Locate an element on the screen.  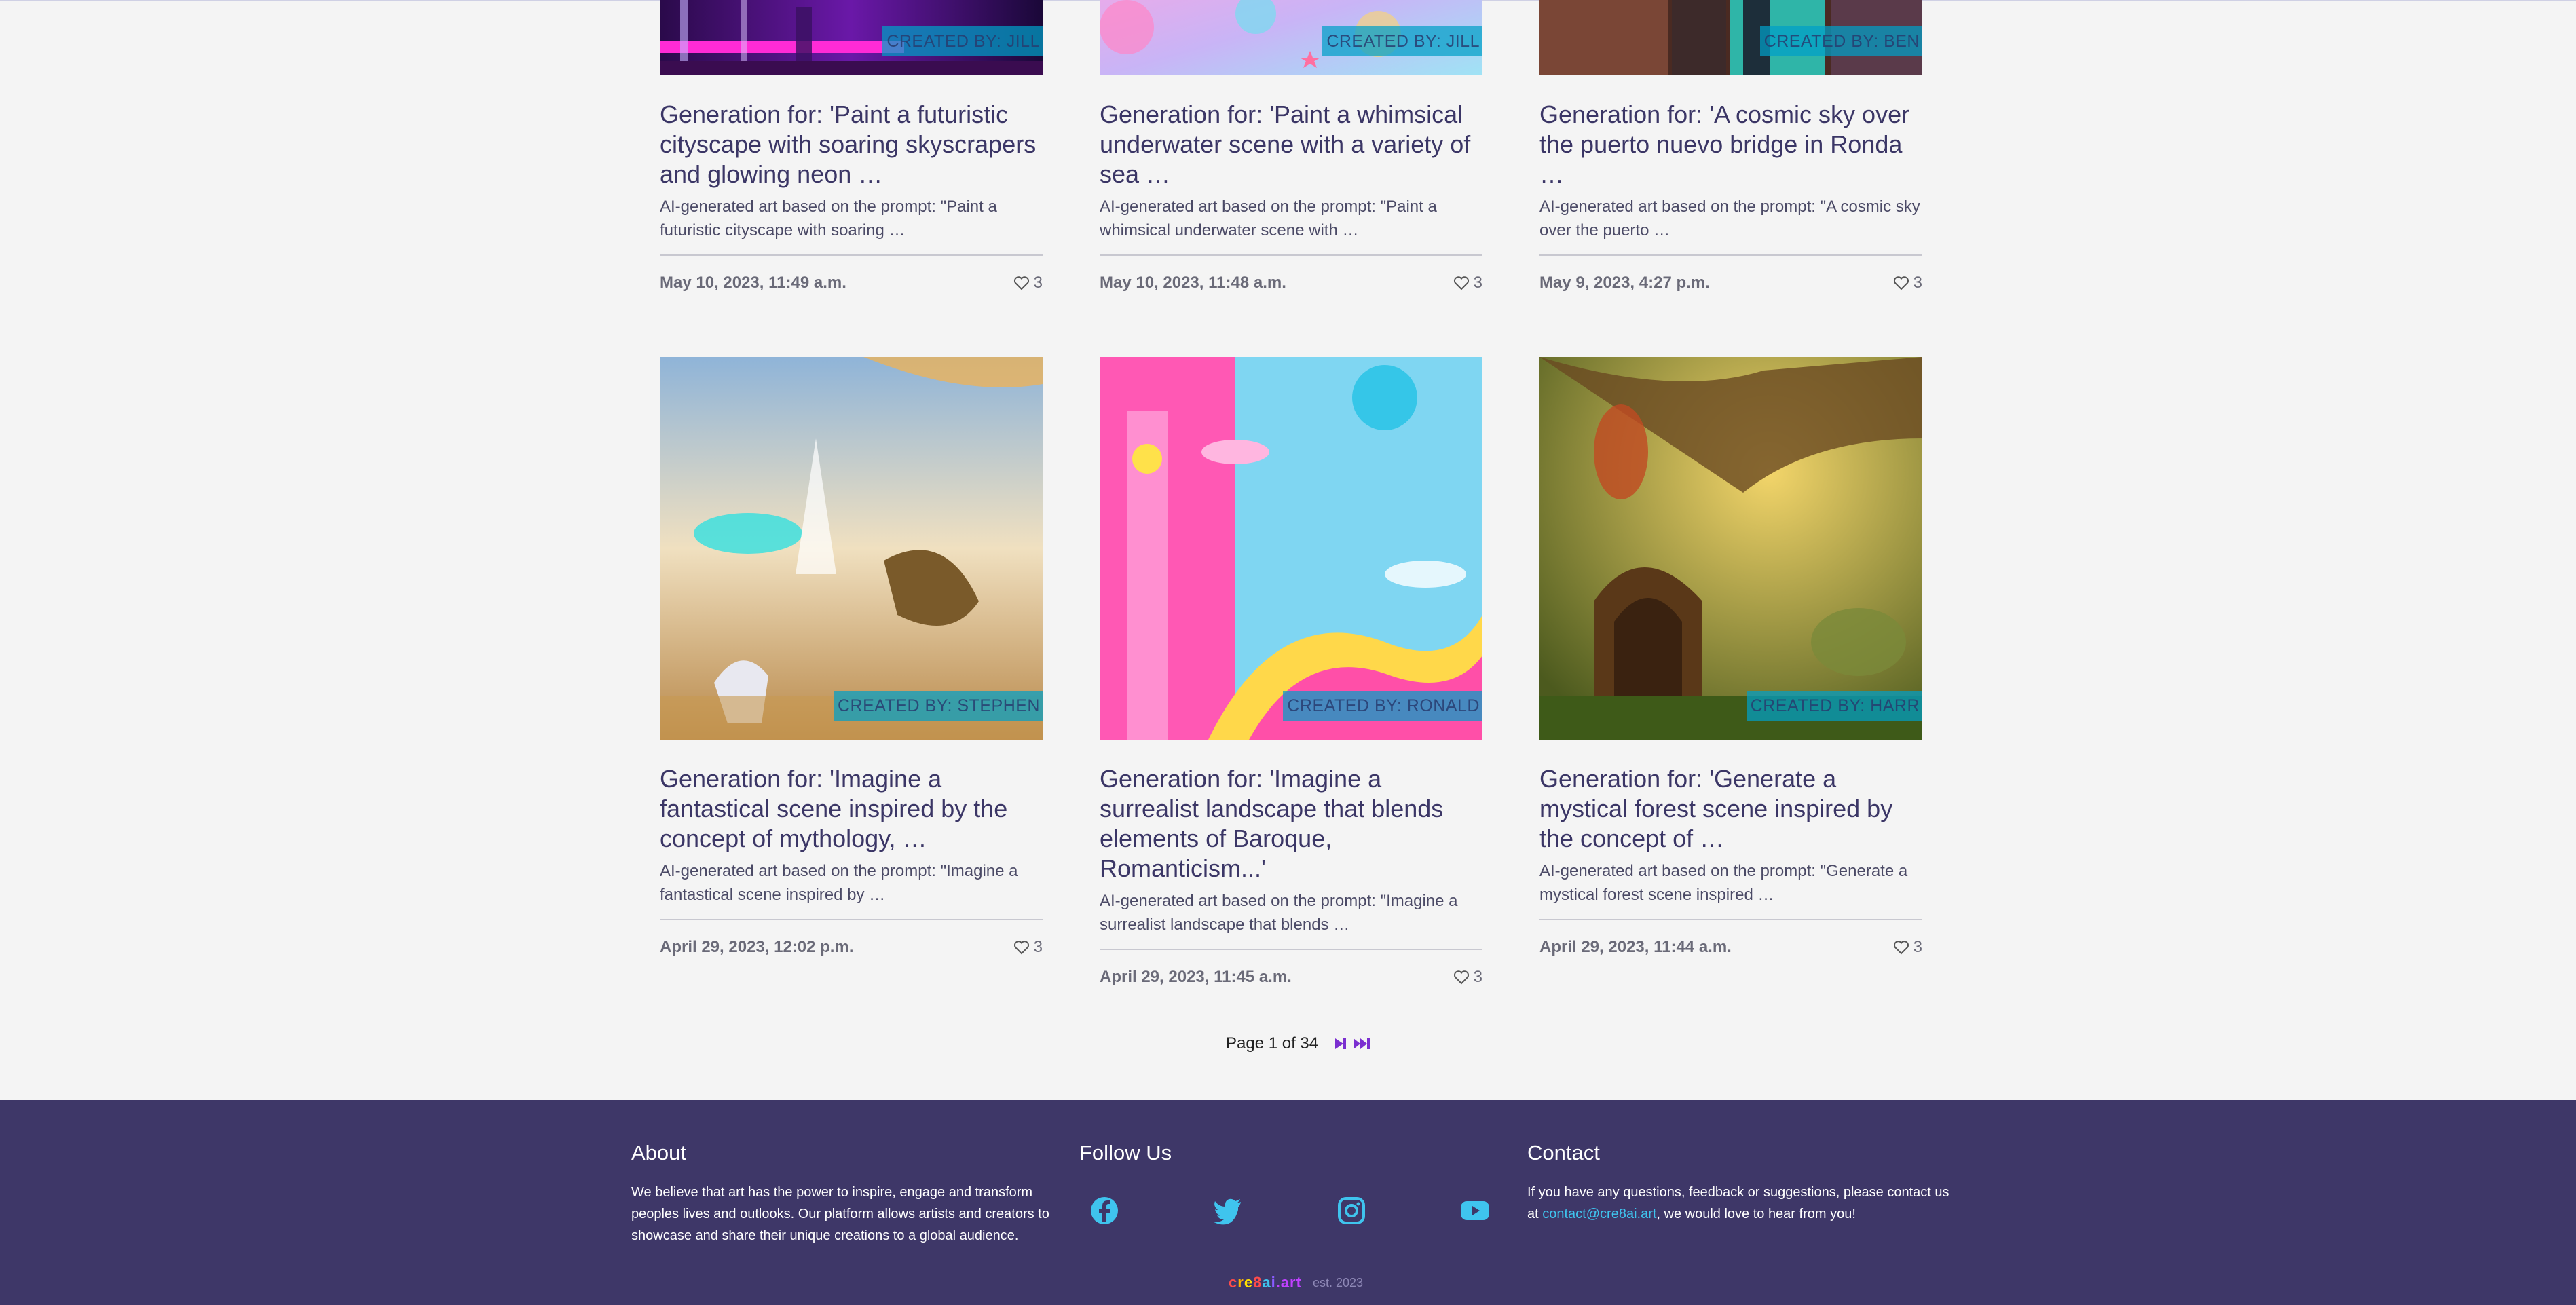
card-date: April 29, 2023, 11:45 a.m. is located at coordinates (1196, 977).